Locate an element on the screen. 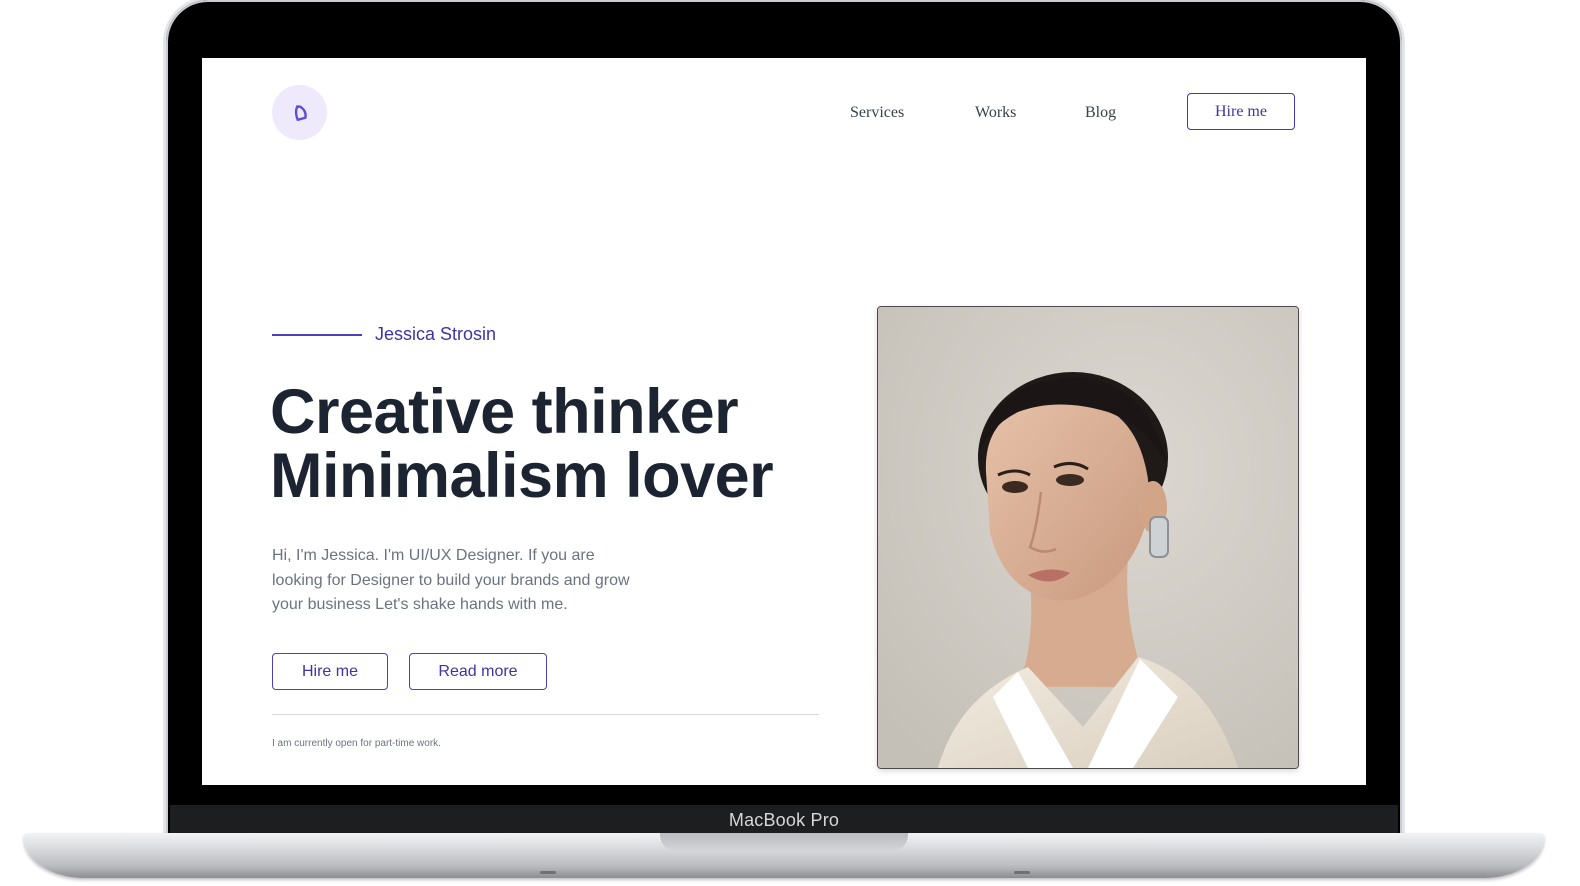  brand-logo is located at coordinates (299, 112).